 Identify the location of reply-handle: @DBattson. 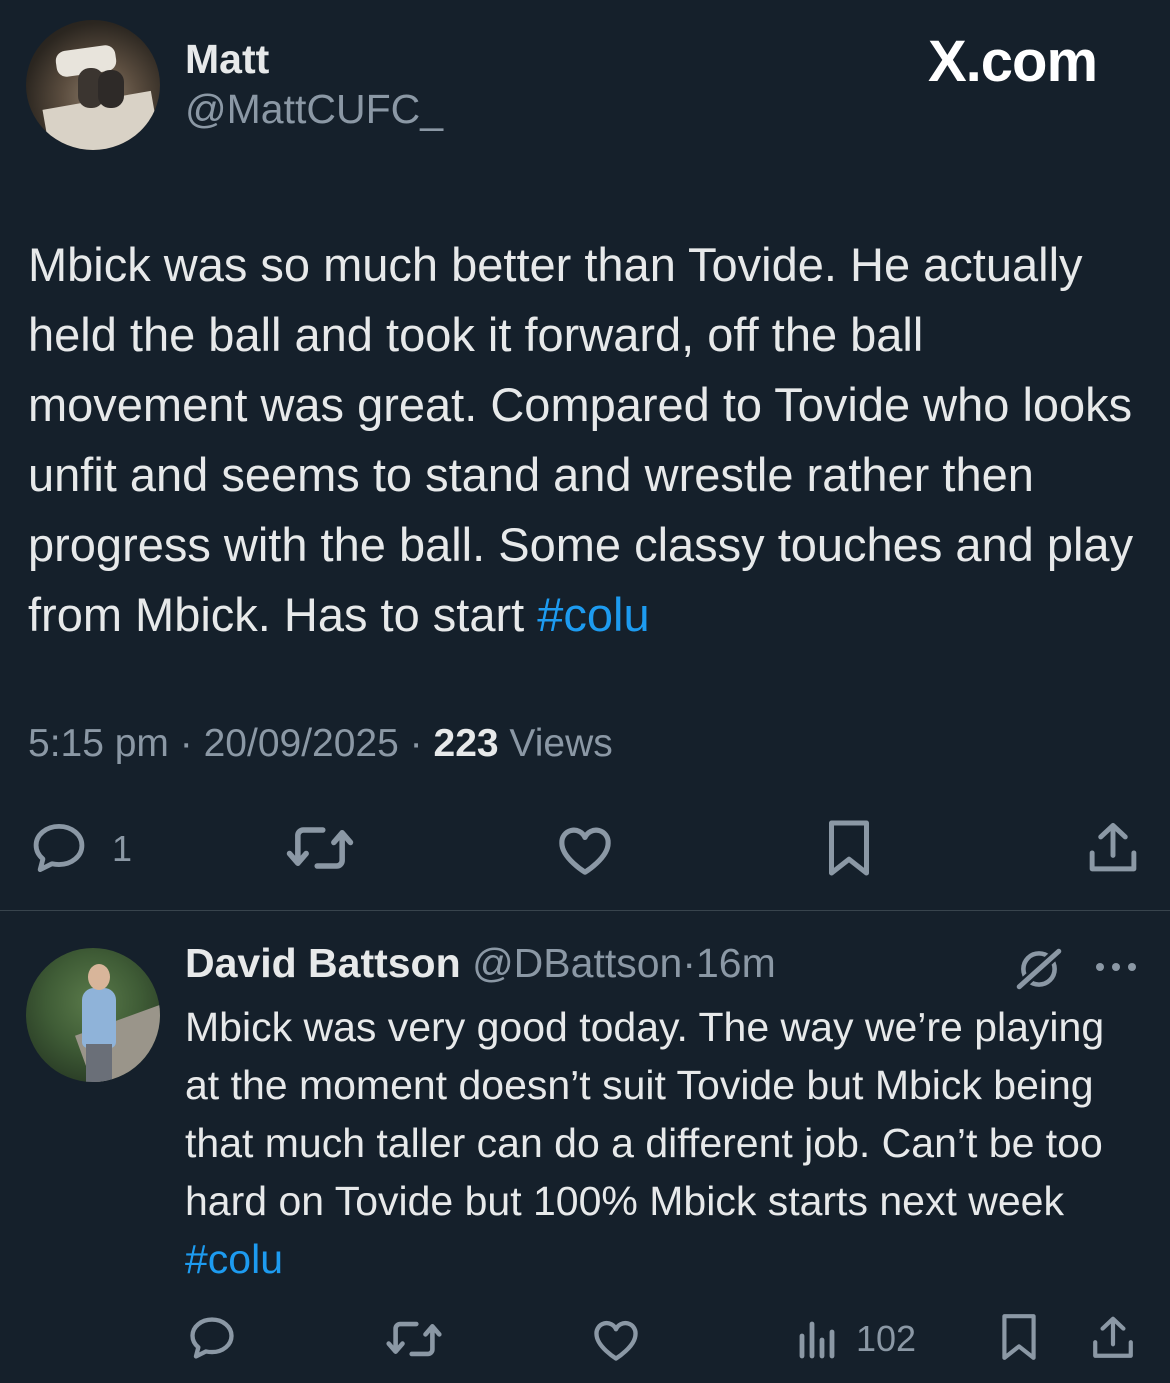
(577, 963).